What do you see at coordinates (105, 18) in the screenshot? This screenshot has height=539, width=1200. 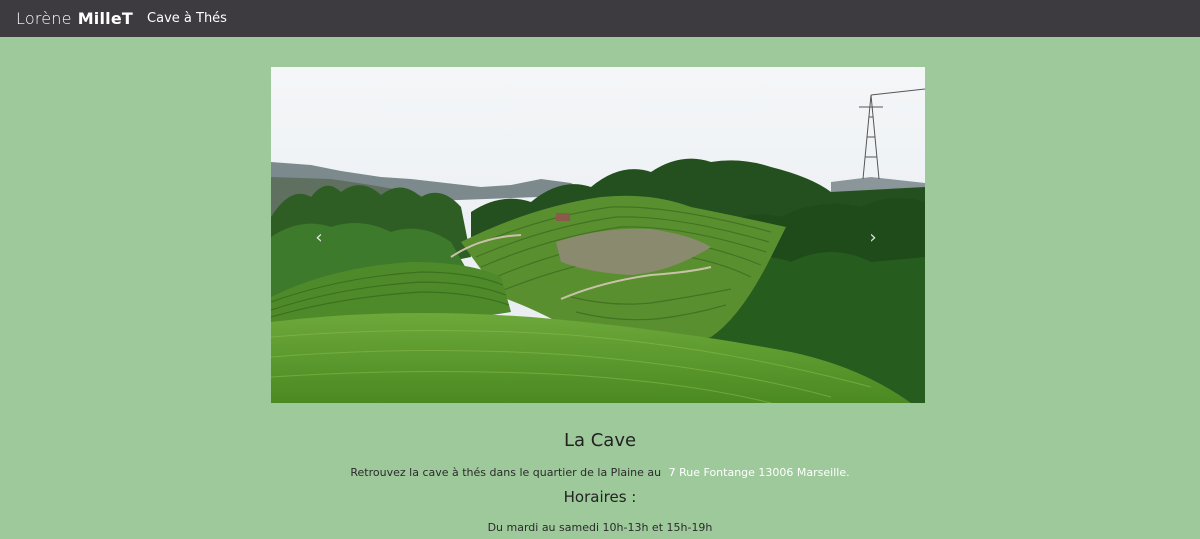 I see `brand-last-name: MilleT` at bounding box center [105, 18].